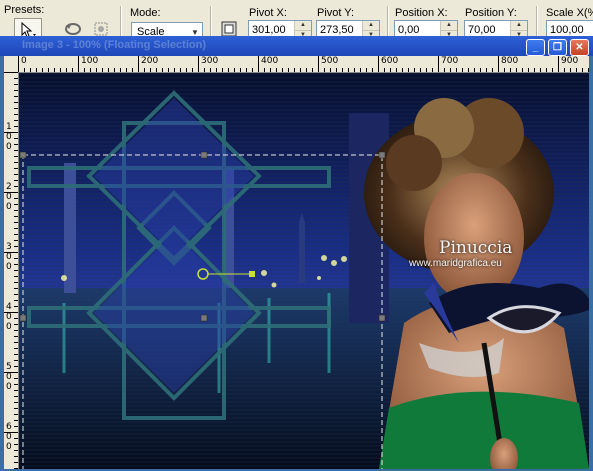 The height and width of the screenshot is (471, 593). I want to click on position-y-value: 70,00, so click(482, 30).